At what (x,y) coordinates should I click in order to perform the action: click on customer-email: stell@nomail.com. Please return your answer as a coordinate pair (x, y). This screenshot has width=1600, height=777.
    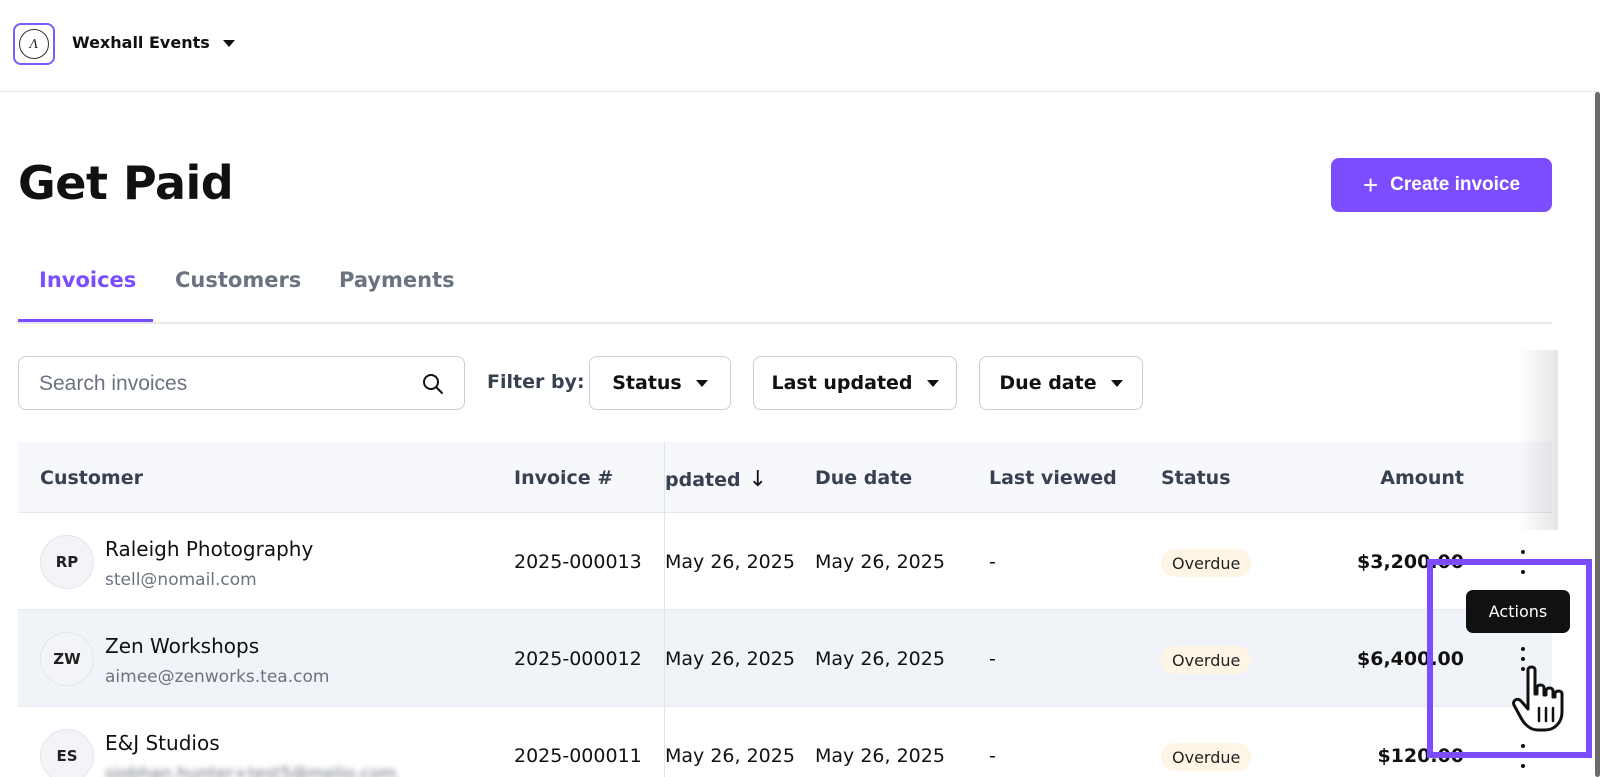
    Looking at the image, I should click on (181, 580).